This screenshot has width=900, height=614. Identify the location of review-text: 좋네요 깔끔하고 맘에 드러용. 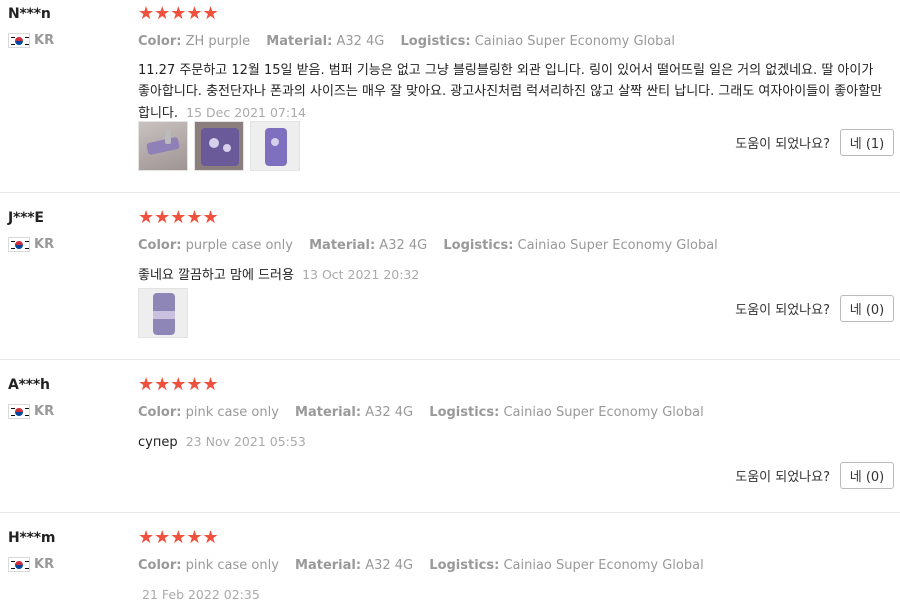
(216, 275).